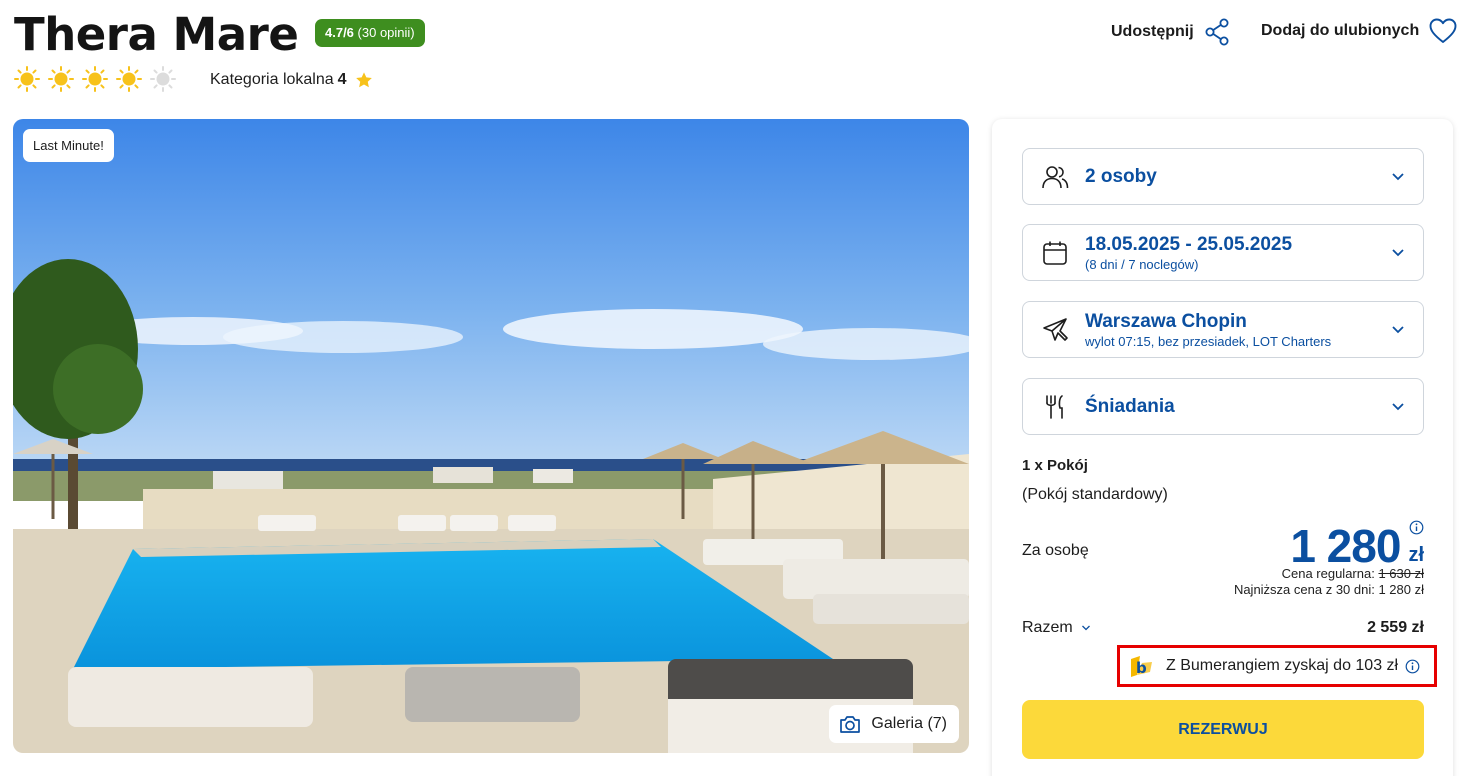 Image resolution: width=1470 pixels, height=776 pixels. I want to click on total-toggle: Razem, so click(1056, 628).